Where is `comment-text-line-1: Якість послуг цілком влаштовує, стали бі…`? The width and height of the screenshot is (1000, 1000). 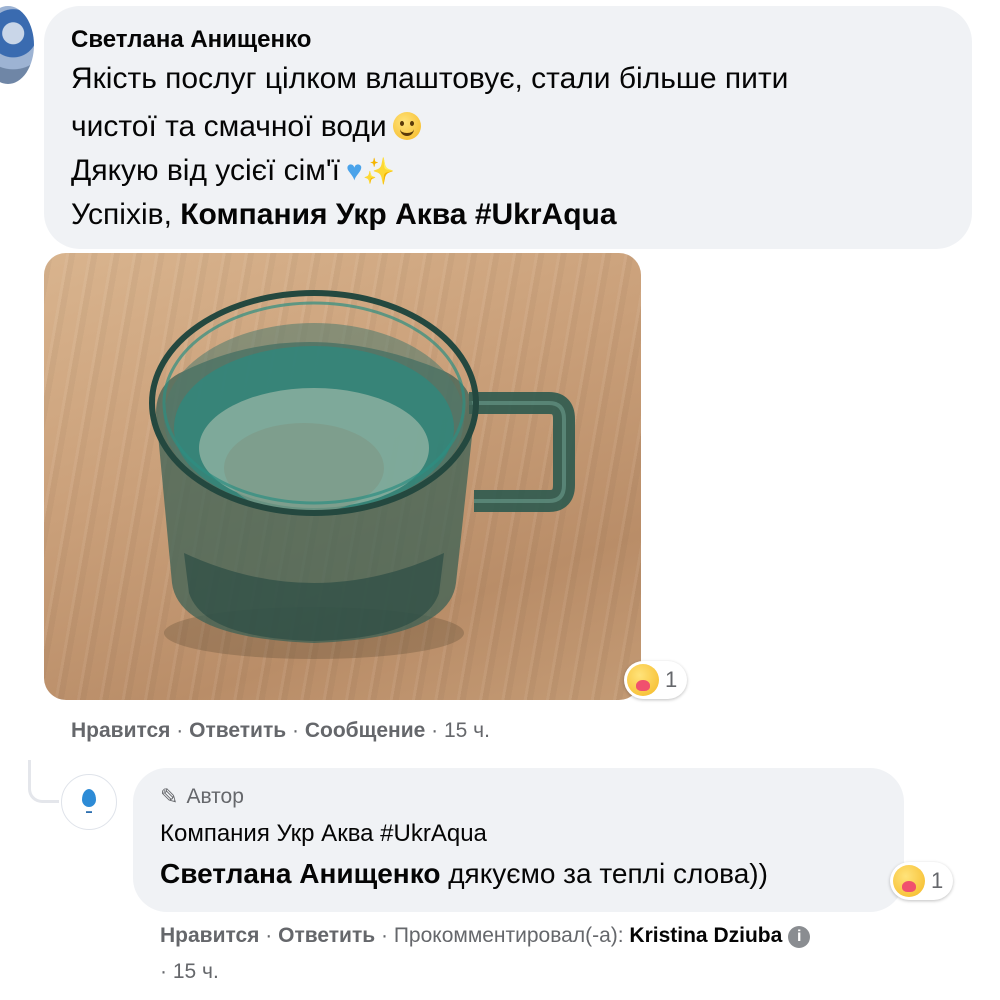
comment-text-line-1: Якість послуг цілком влаштовує, стали бі… is located at coordinates (430, 78).